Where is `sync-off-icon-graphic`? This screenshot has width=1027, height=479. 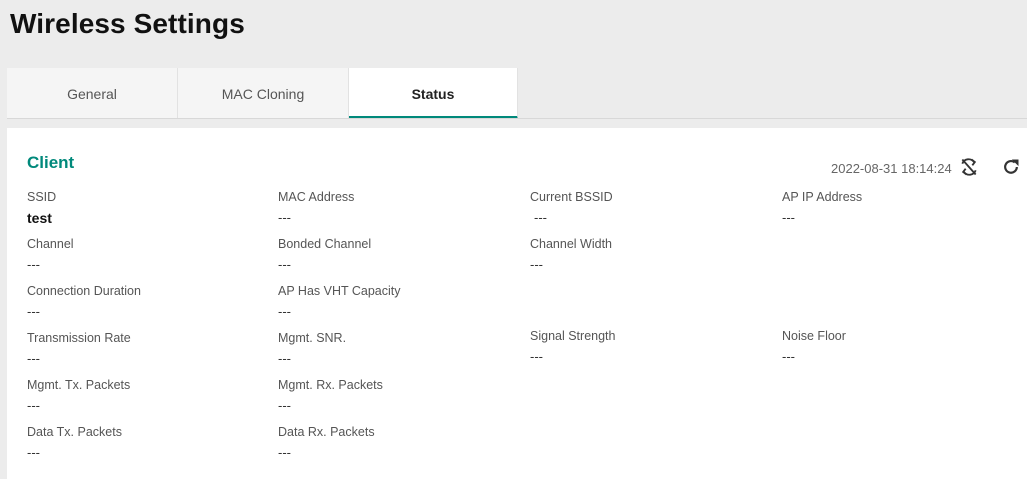 sync-off-icon-graphic is located at coordinates (969, 167).